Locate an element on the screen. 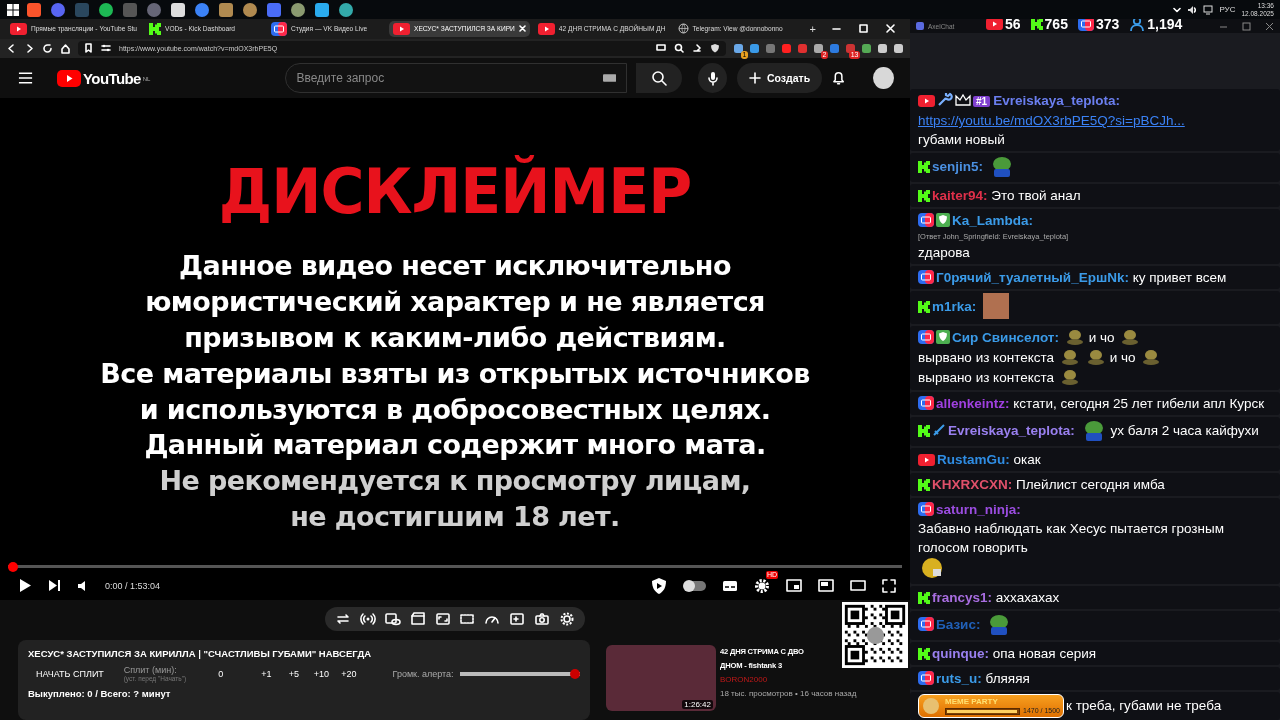 The height and width of the screenshot is (720, 1280). settings-icon is located at coordinates (566, 619).